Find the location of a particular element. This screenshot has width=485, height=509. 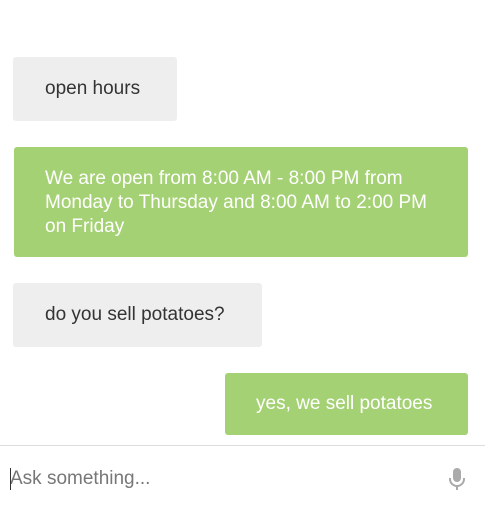

user-message: do you sell potatoes? is located at coordinates (137, 315).